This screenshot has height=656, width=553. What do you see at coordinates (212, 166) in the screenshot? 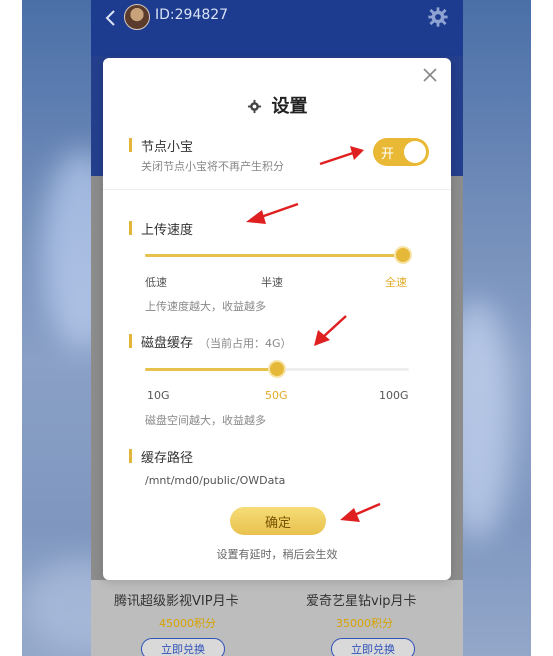
I see `node-subtitle: 关闭节点小宝将不再产生积分` at bounding box center [212, 166].